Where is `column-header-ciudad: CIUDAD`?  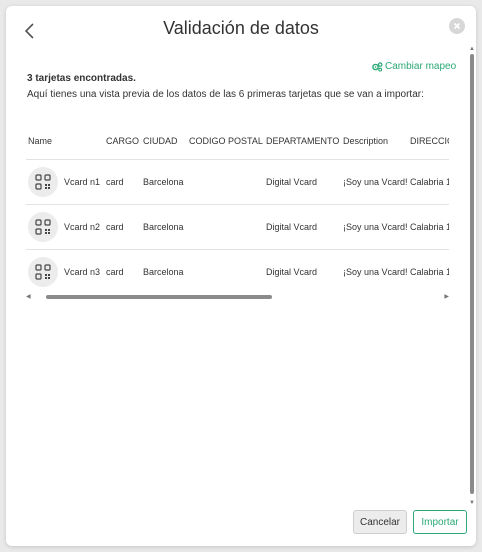
column-header-ciudad: CIUDAD is located at coordinates (164, 141).